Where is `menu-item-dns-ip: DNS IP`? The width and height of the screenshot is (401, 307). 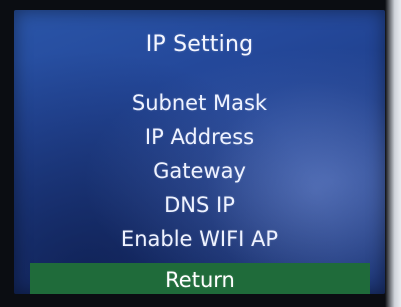
menu-item-dns-ip: DNS IP is located at coordinates (199, 205).